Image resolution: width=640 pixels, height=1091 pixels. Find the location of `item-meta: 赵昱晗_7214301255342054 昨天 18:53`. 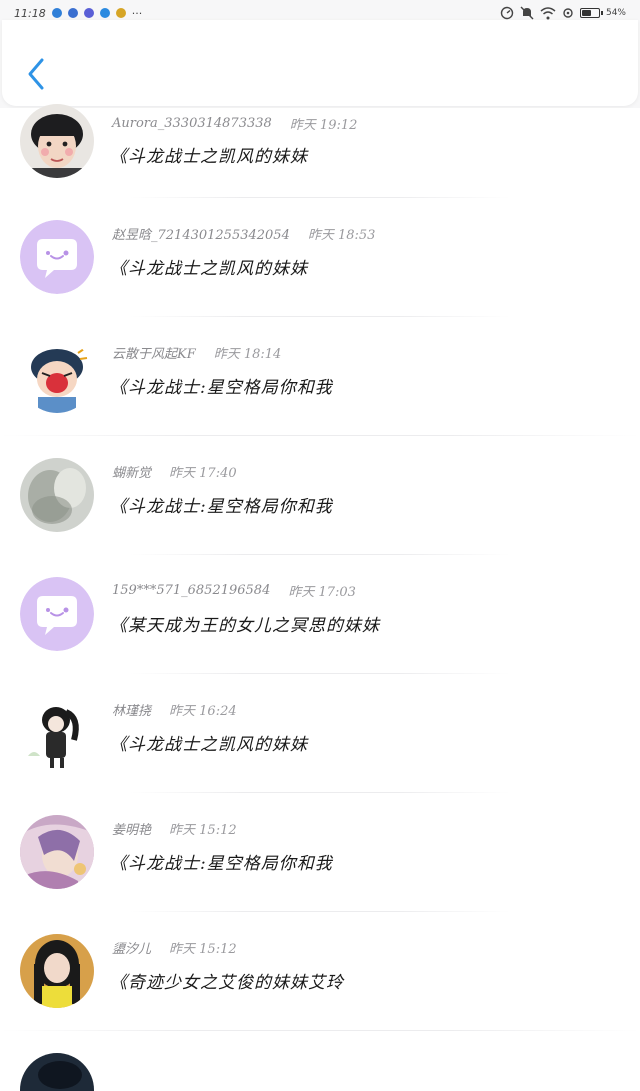

item-meta: 赵昱晗_7214301255342054 昨天 18:53 is located at coordinates (243, 233).